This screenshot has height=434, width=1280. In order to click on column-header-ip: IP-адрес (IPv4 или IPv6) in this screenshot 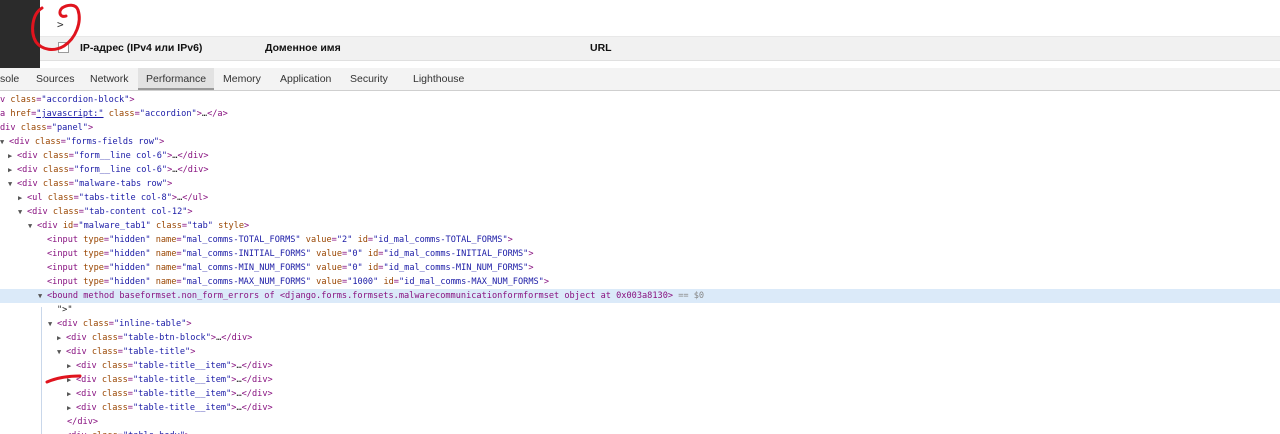, I will do `click(141, 48)`.